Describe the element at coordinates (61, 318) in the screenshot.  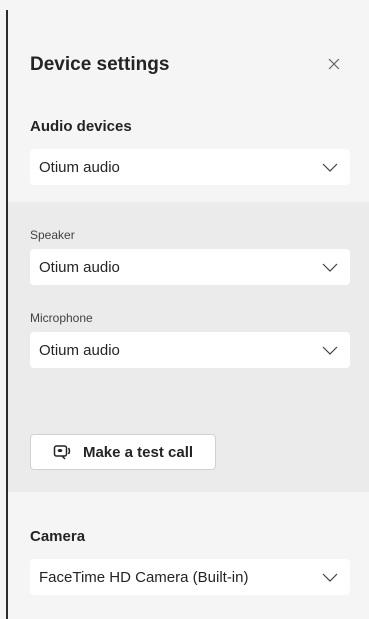
I see `microphone-label: Microphone` at that location.